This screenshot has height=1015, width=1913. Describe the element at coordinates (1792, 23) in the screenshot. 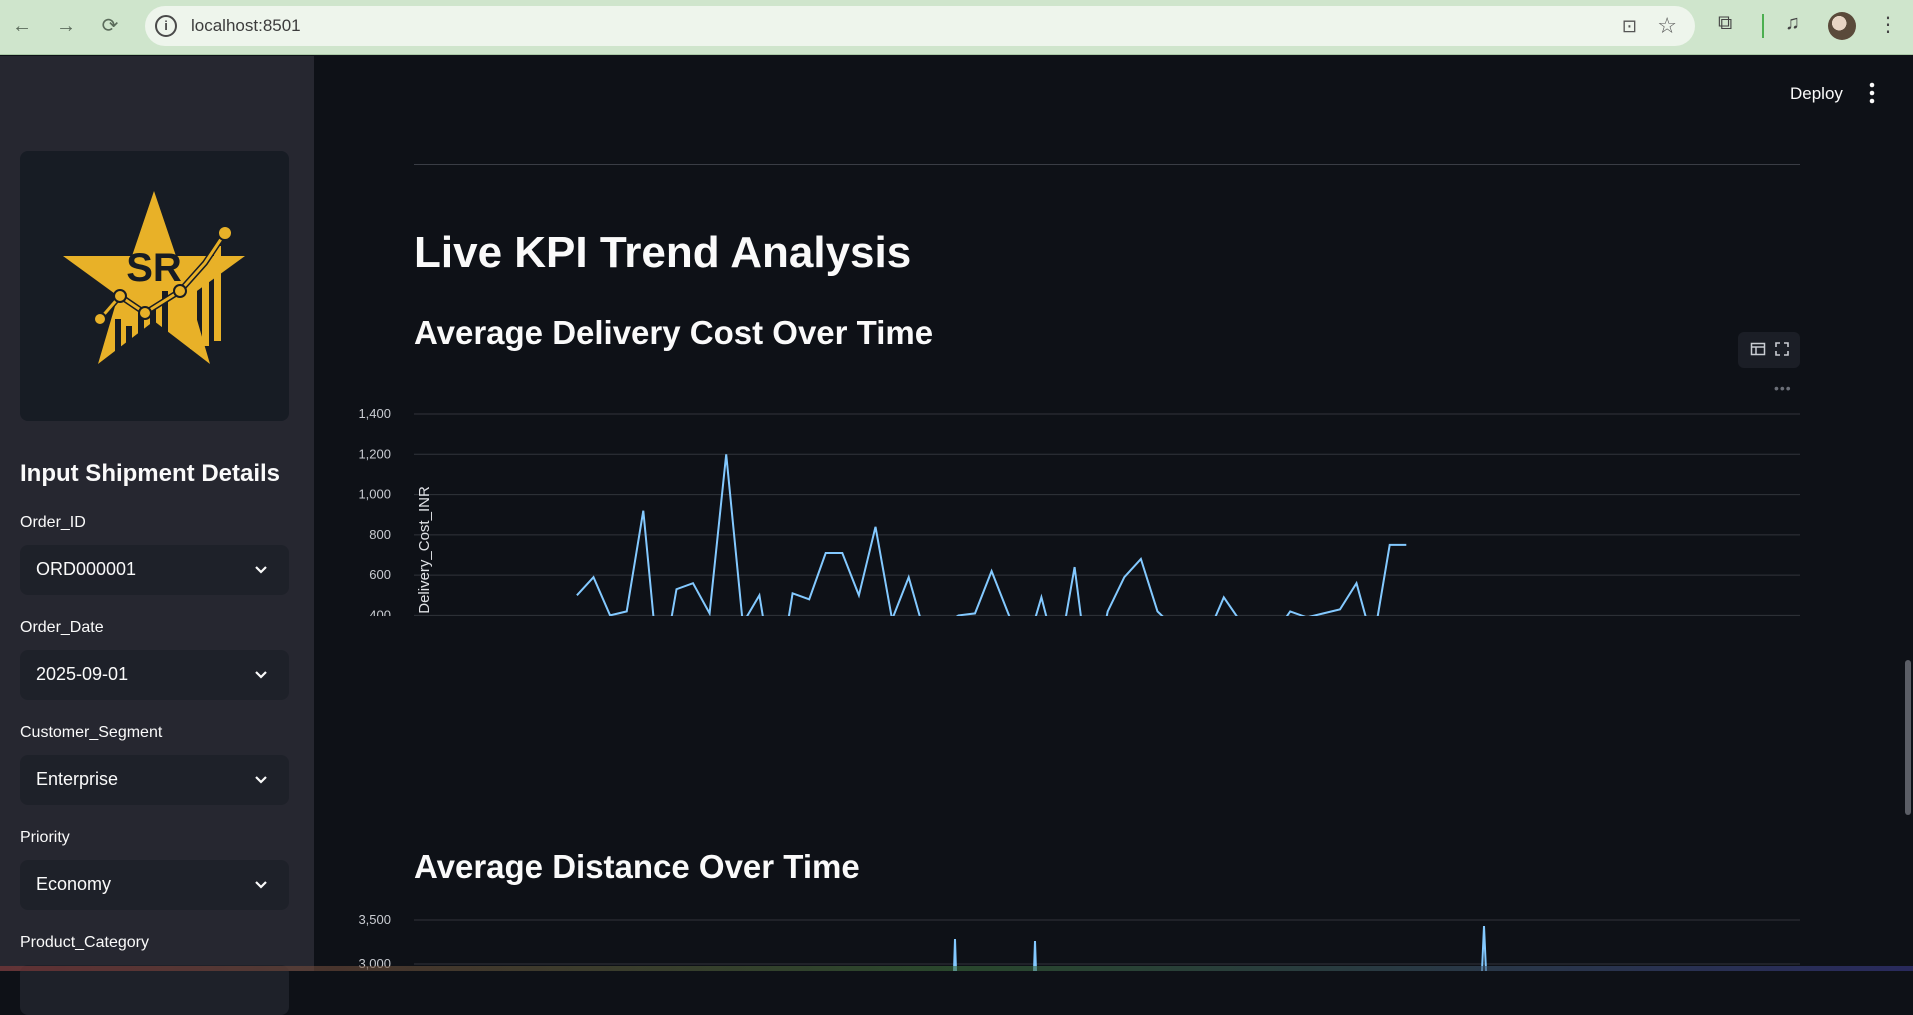

I see `media-control-icon: ♫` at that location.